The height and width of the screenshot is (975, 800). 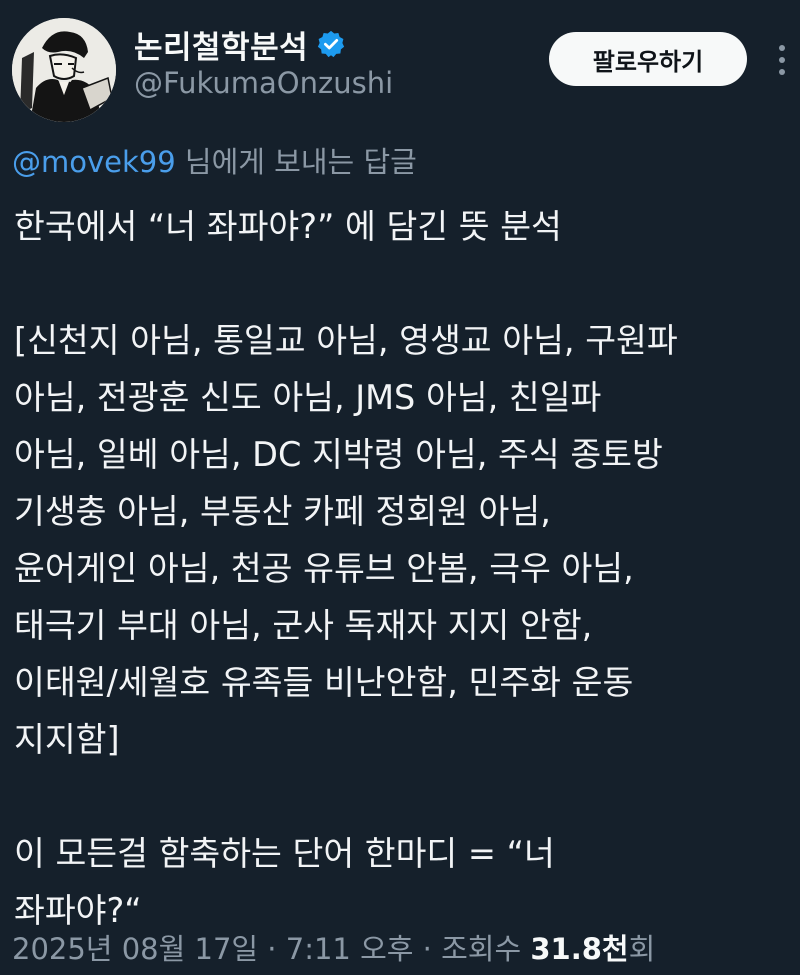 I want to click on reply-context: @movek99 님에게 보내는 답글, so click(x=214, y=160).